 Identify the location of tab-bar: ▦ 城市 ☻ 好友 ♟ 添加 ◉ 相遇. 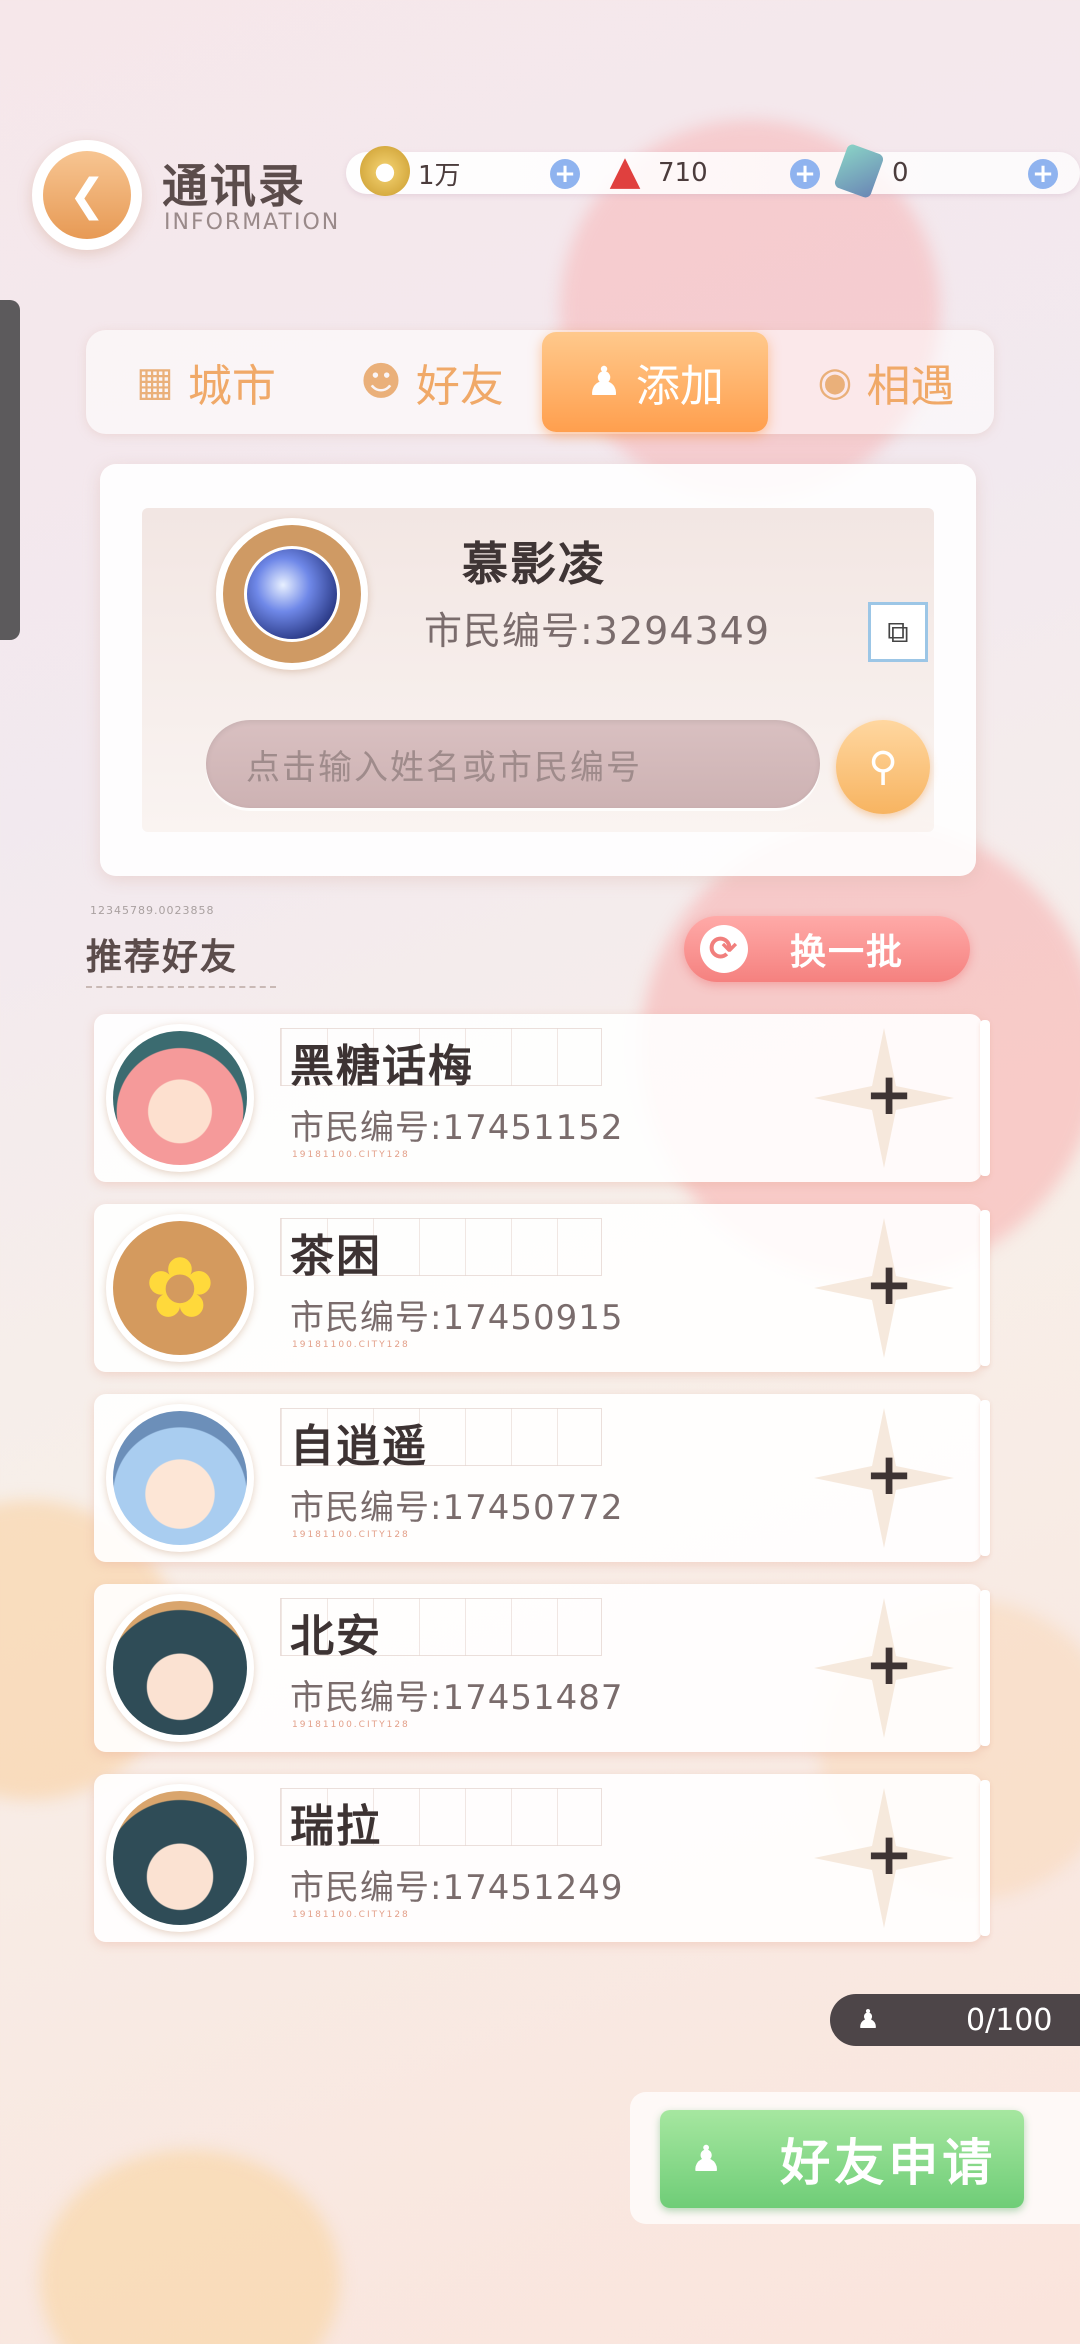
(540, 382).